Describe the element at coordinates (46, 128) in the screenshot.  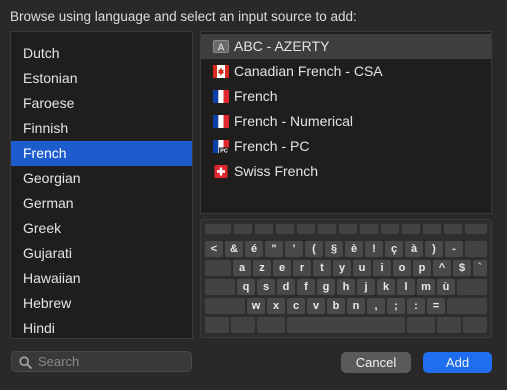
I see `language-label: Finnish` at that location.